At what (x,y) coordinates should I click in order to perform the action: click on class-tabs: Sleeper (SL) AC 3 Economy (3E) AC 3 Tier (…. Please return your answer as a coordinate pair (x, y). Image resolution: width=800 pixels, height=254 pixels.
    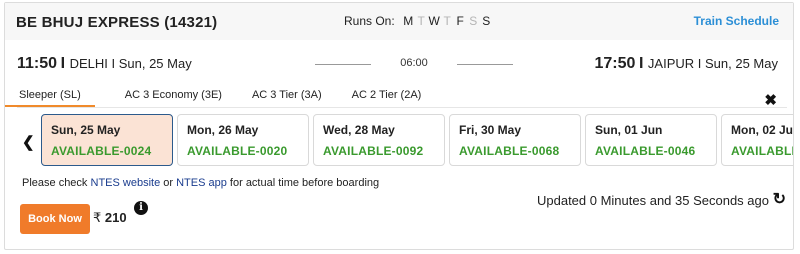
    Looking at the image, I should click on (228, 96).